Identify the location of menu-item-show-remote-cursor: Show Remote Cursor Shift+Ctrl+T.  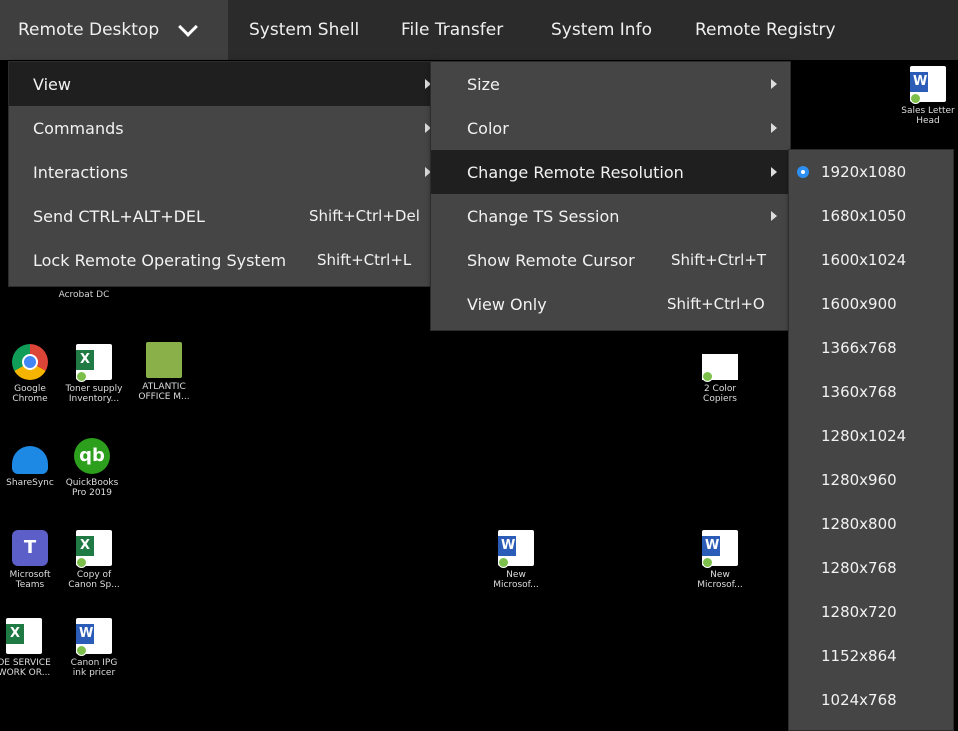
(610, 260).